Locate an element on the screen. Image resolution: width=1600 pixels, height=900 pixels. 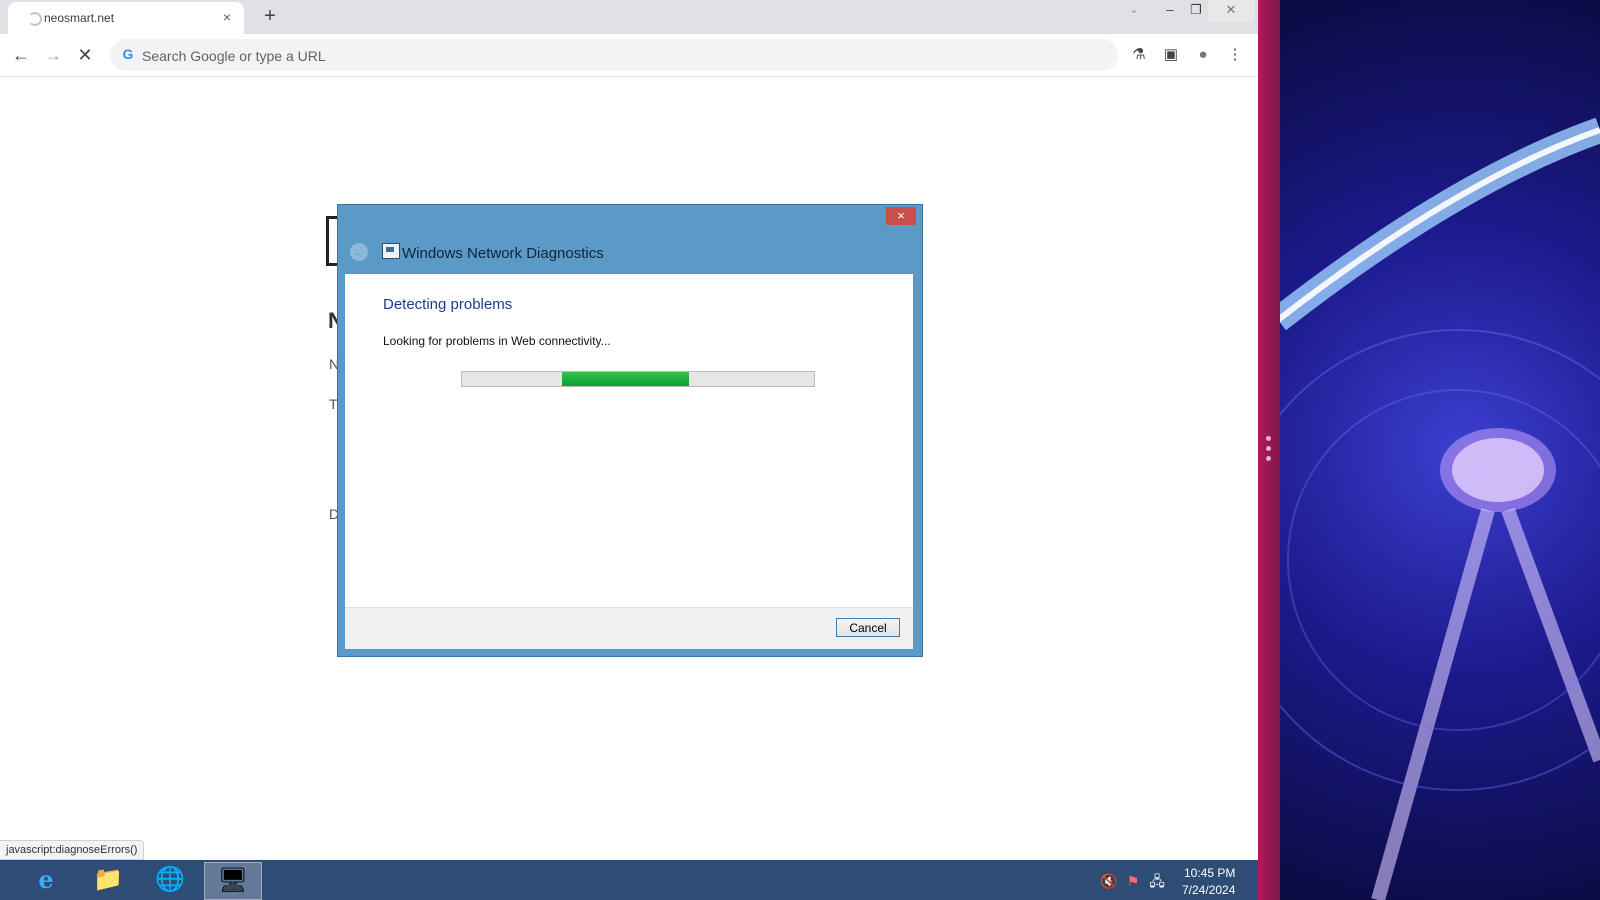
dialog-close-button: × is located at coordinates (901, 216).